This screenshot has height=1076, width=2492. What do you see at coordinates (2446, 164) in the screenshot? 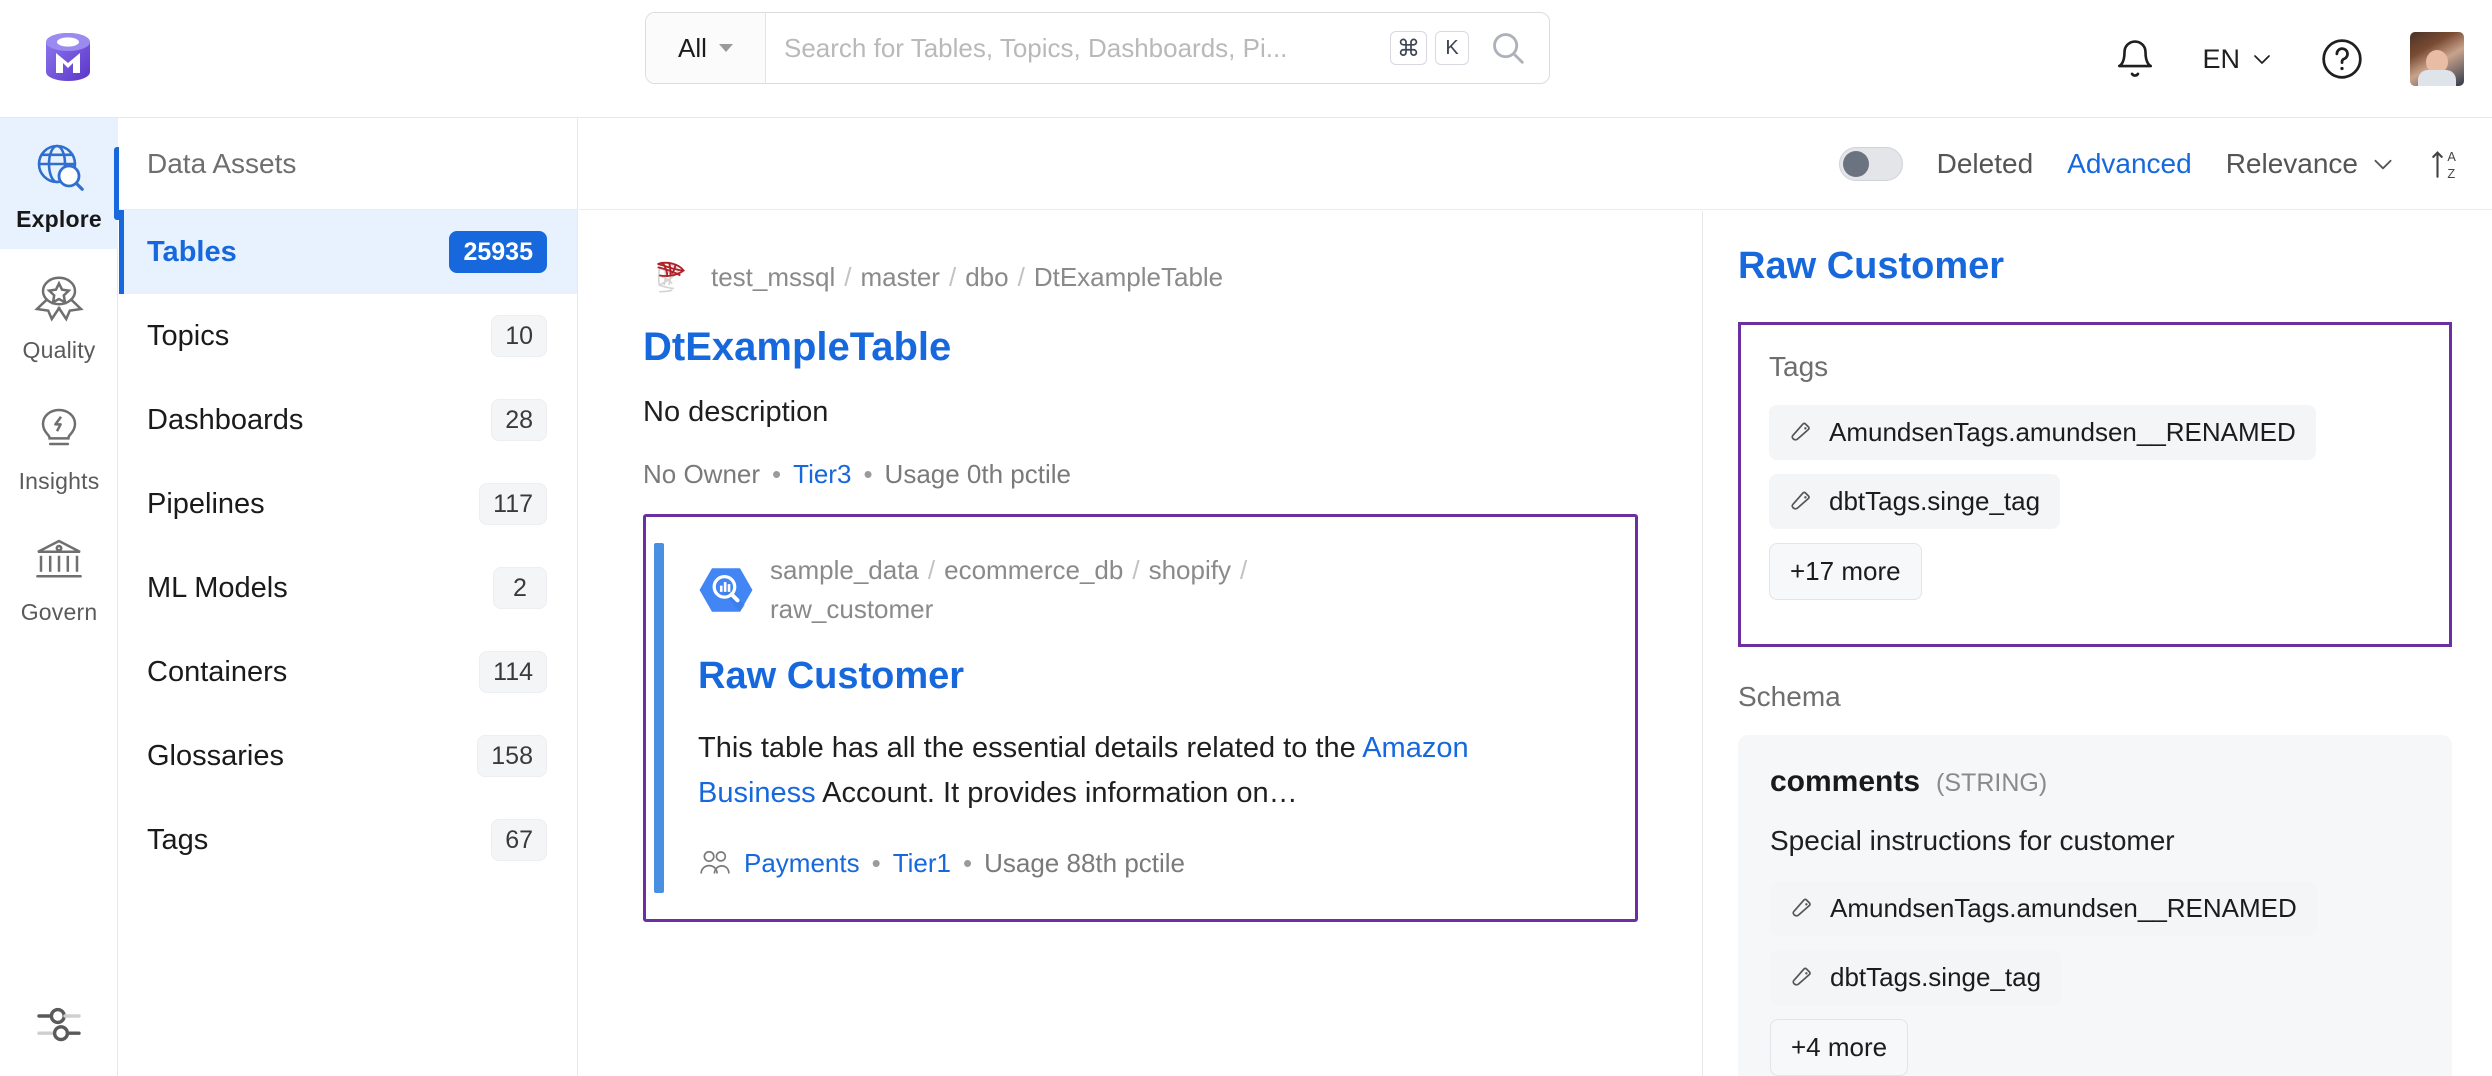
I see `sort-ascending-az-icon: A Z` at bounding box center [2446, 164].